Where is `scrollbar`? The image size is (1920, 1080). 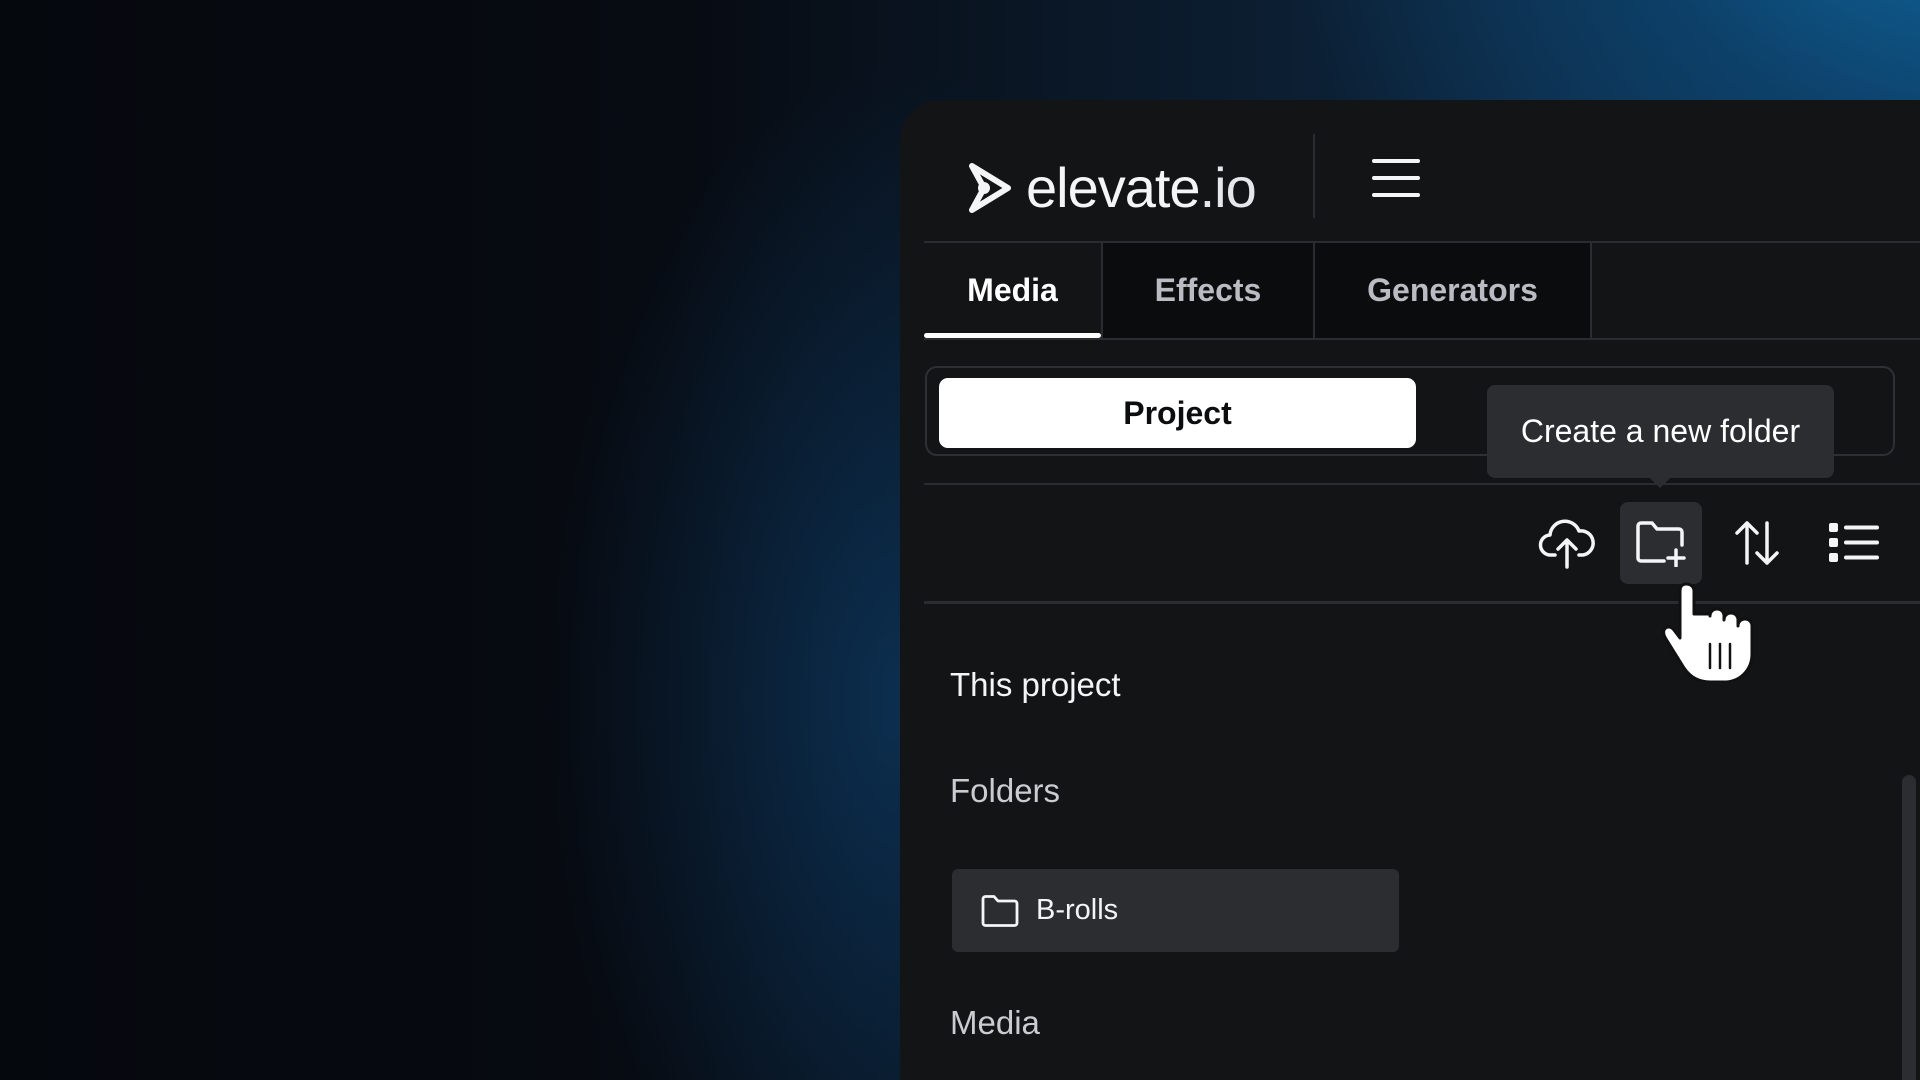
scrollbar is located at coordinates (1909, 927).